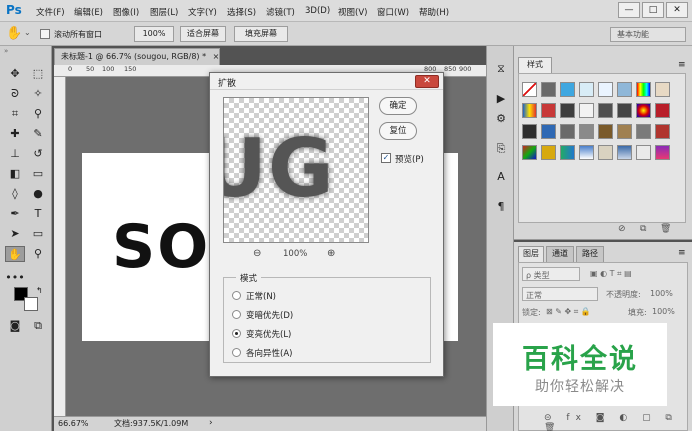 Image resolution: width=692 pixels, height=431 pixels. What do you see at coordinates (618, 422) in the screenshot?
I see `layer-actions-icons: ⊝ fx ◙ ◐ ▢ ⧉ 🗑` at bounding box center [618, 422].